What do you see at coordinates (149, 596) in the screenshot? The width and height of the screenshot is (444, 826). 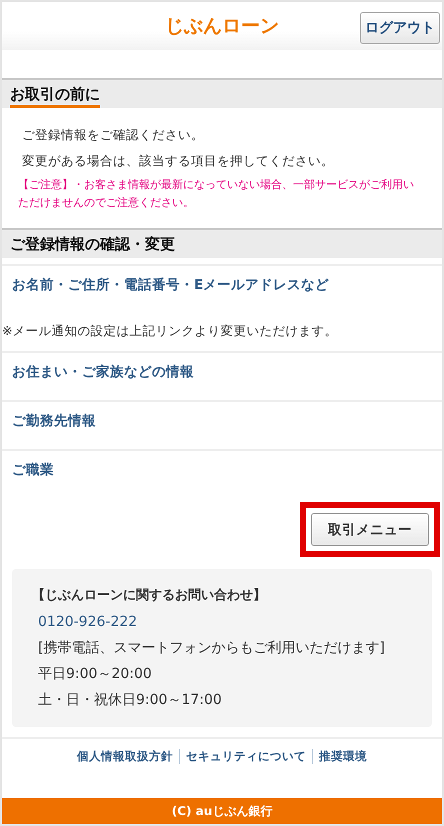 I see `contact-title: 【じぶんローンに関するお問い合わせ】` at bounding box center [149, 596].